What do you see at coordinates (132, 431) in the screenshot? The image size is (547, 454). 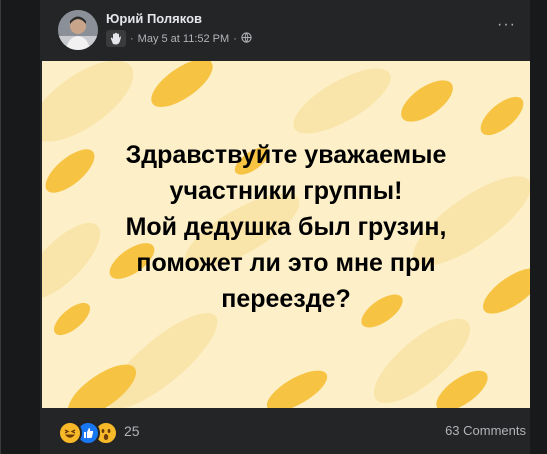 I see `reaction-count: 25` at bounding box center [132, 431].